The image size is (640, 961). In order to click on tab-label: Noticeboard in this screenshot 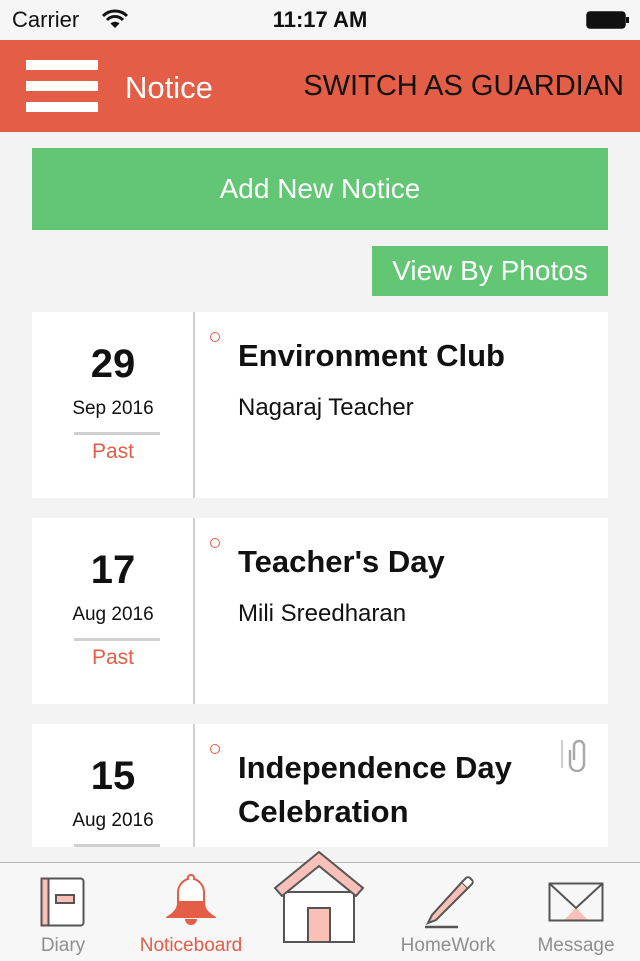, I will do `click(191, 945)`.